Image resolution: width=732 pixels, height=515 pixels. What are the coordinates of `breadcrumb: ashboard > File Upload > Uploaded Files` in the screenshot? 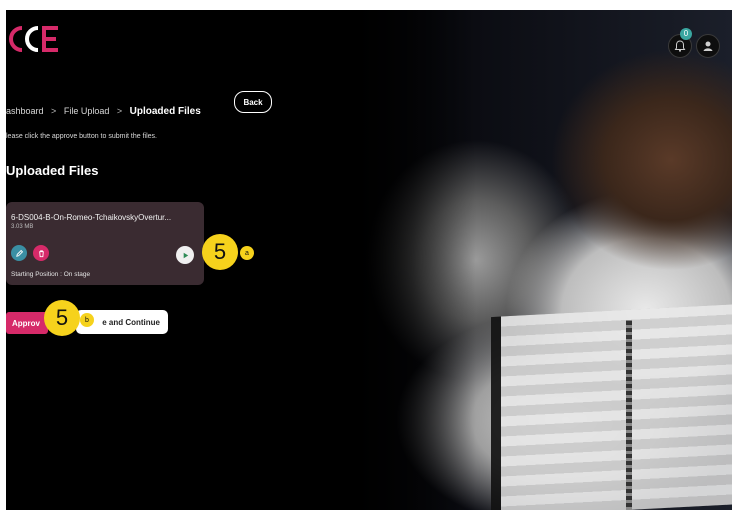 It's located at (103, 111).